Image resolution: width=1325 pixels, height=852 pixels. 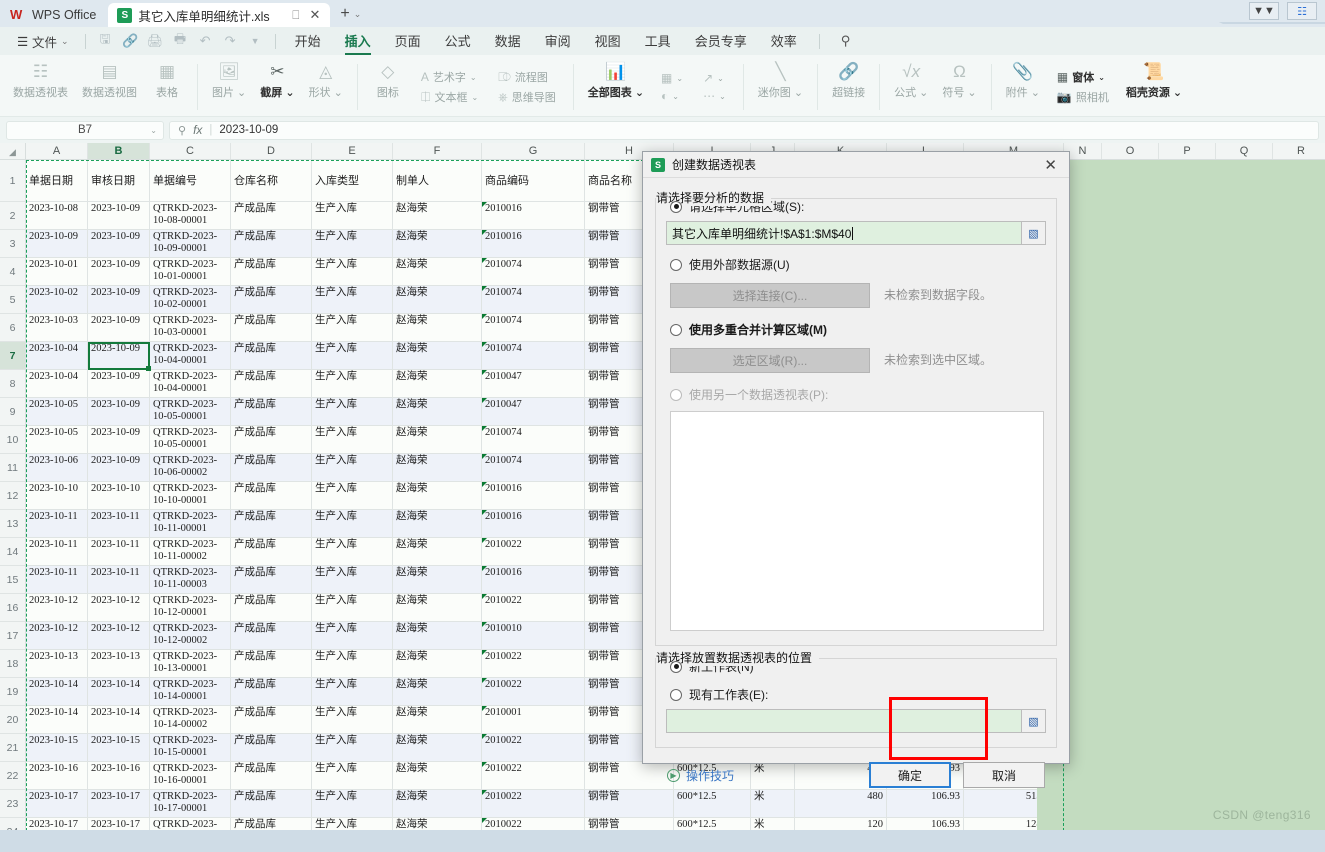 I want to click on ribbon-tab-review: 审阅, so click(x=558, y=41).